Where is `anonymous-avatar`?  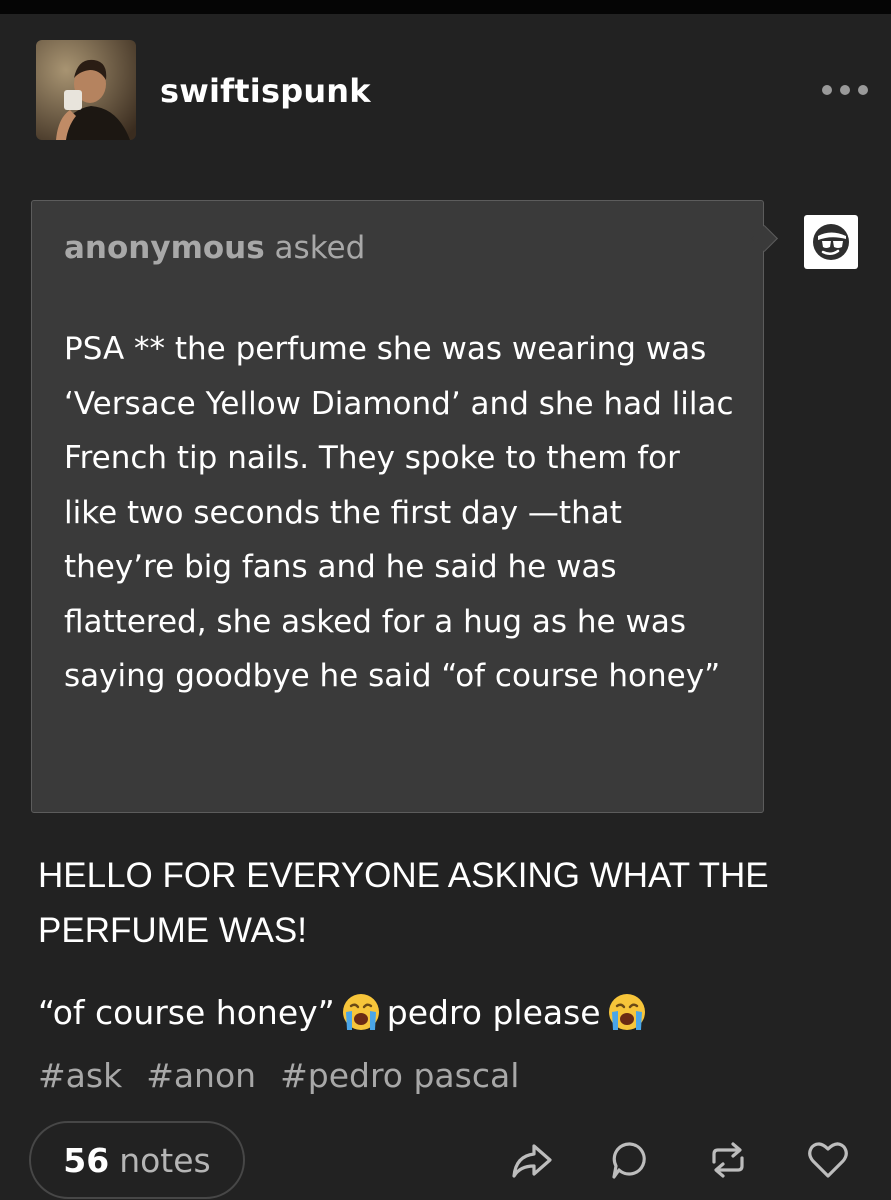 anonymous-avatar is located at coordinates (831, 242).